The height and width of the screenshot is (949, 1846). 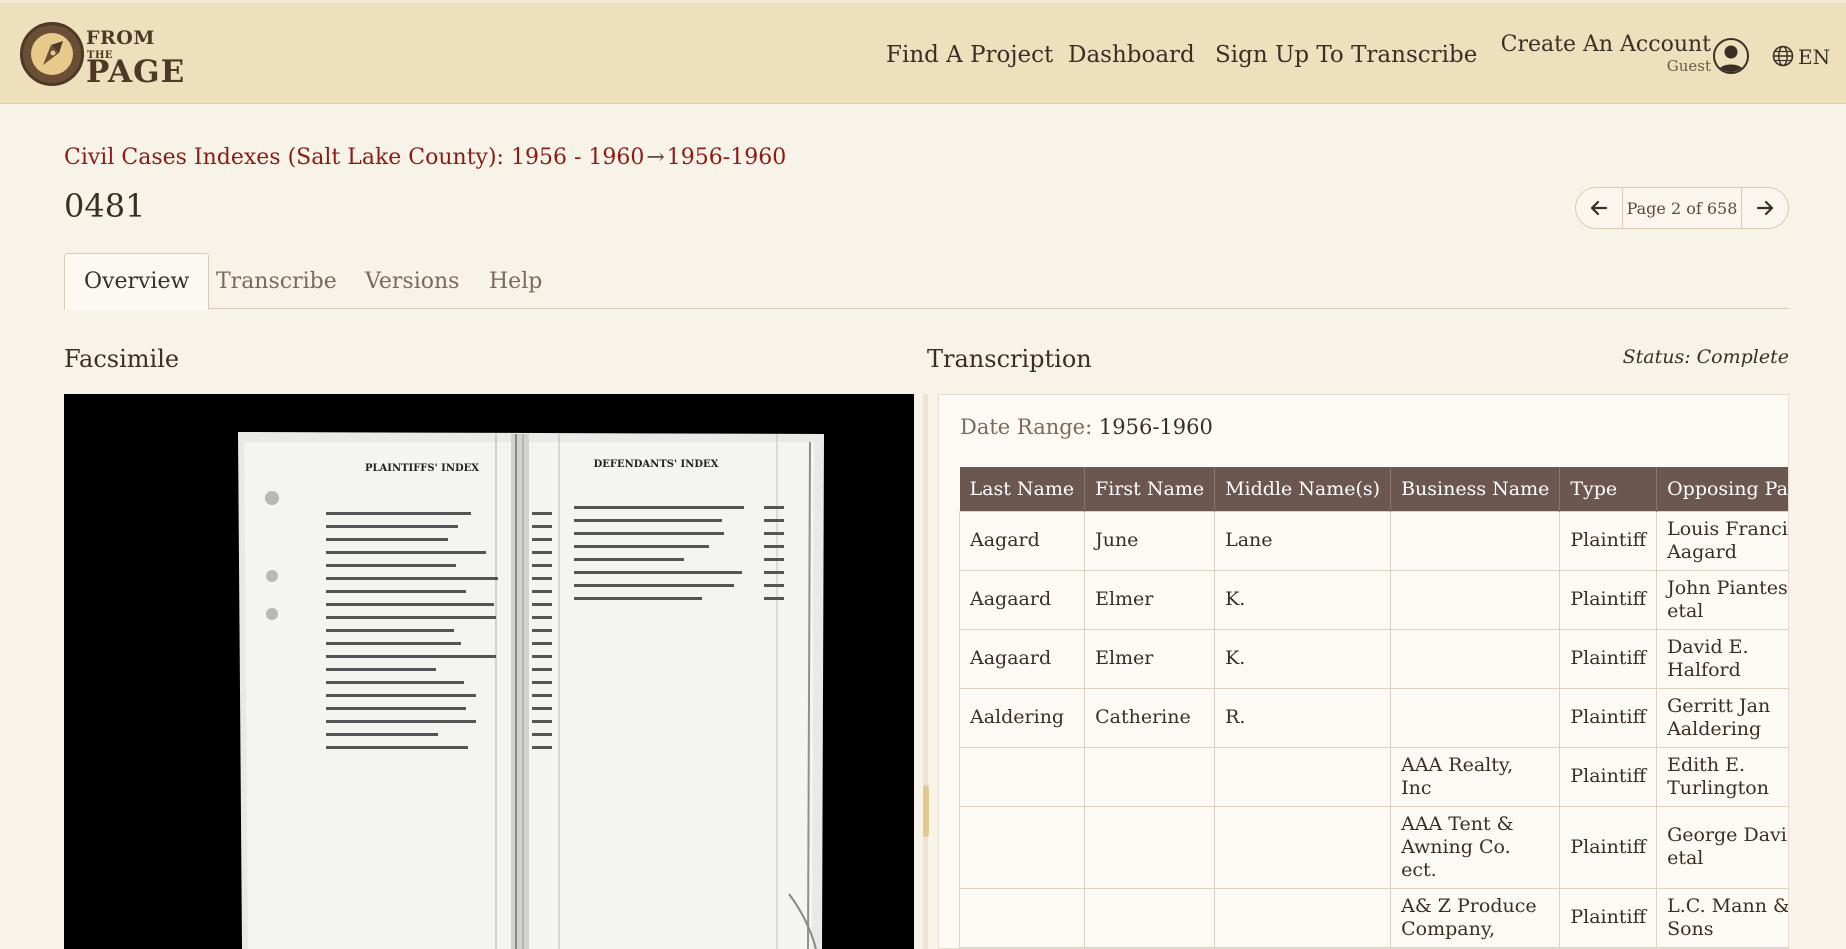 What do you see at coordinates (926, 281) in the screenshot?
I see `page-tabs: Overview Transcribe Versions Help` at bounding box center [926, 281].